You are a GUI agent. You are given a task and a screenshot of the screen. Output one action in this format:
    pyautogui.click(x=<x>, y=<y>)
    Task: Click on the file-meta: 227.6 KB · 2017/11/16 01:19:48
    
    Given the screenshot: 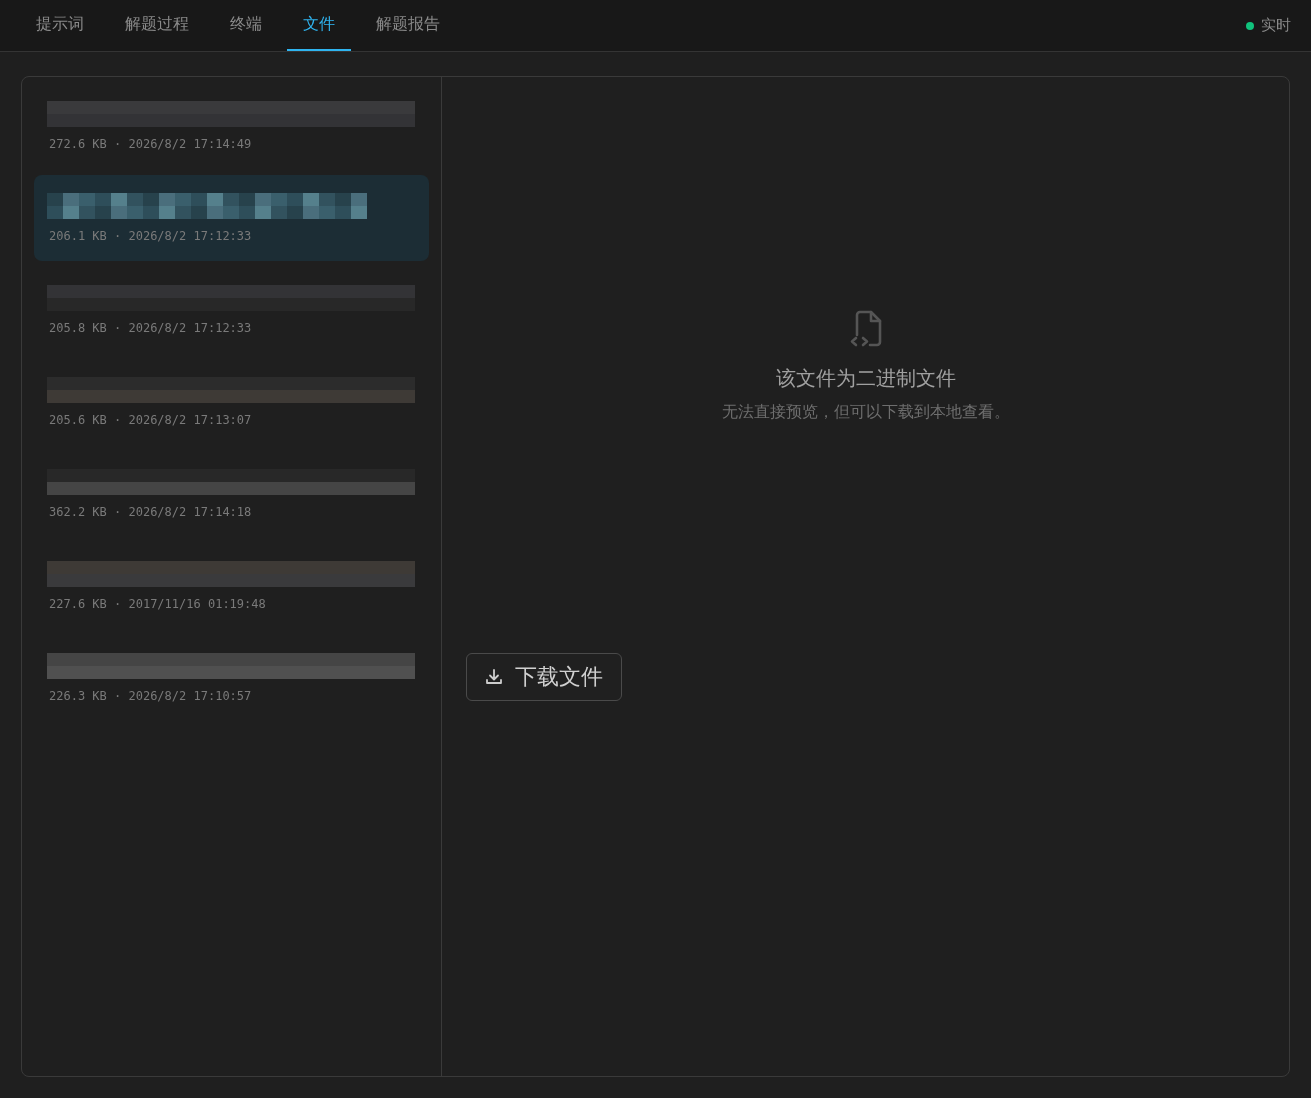 What is the action you would take?
    pyautogui.click(x=157, y=604)
    